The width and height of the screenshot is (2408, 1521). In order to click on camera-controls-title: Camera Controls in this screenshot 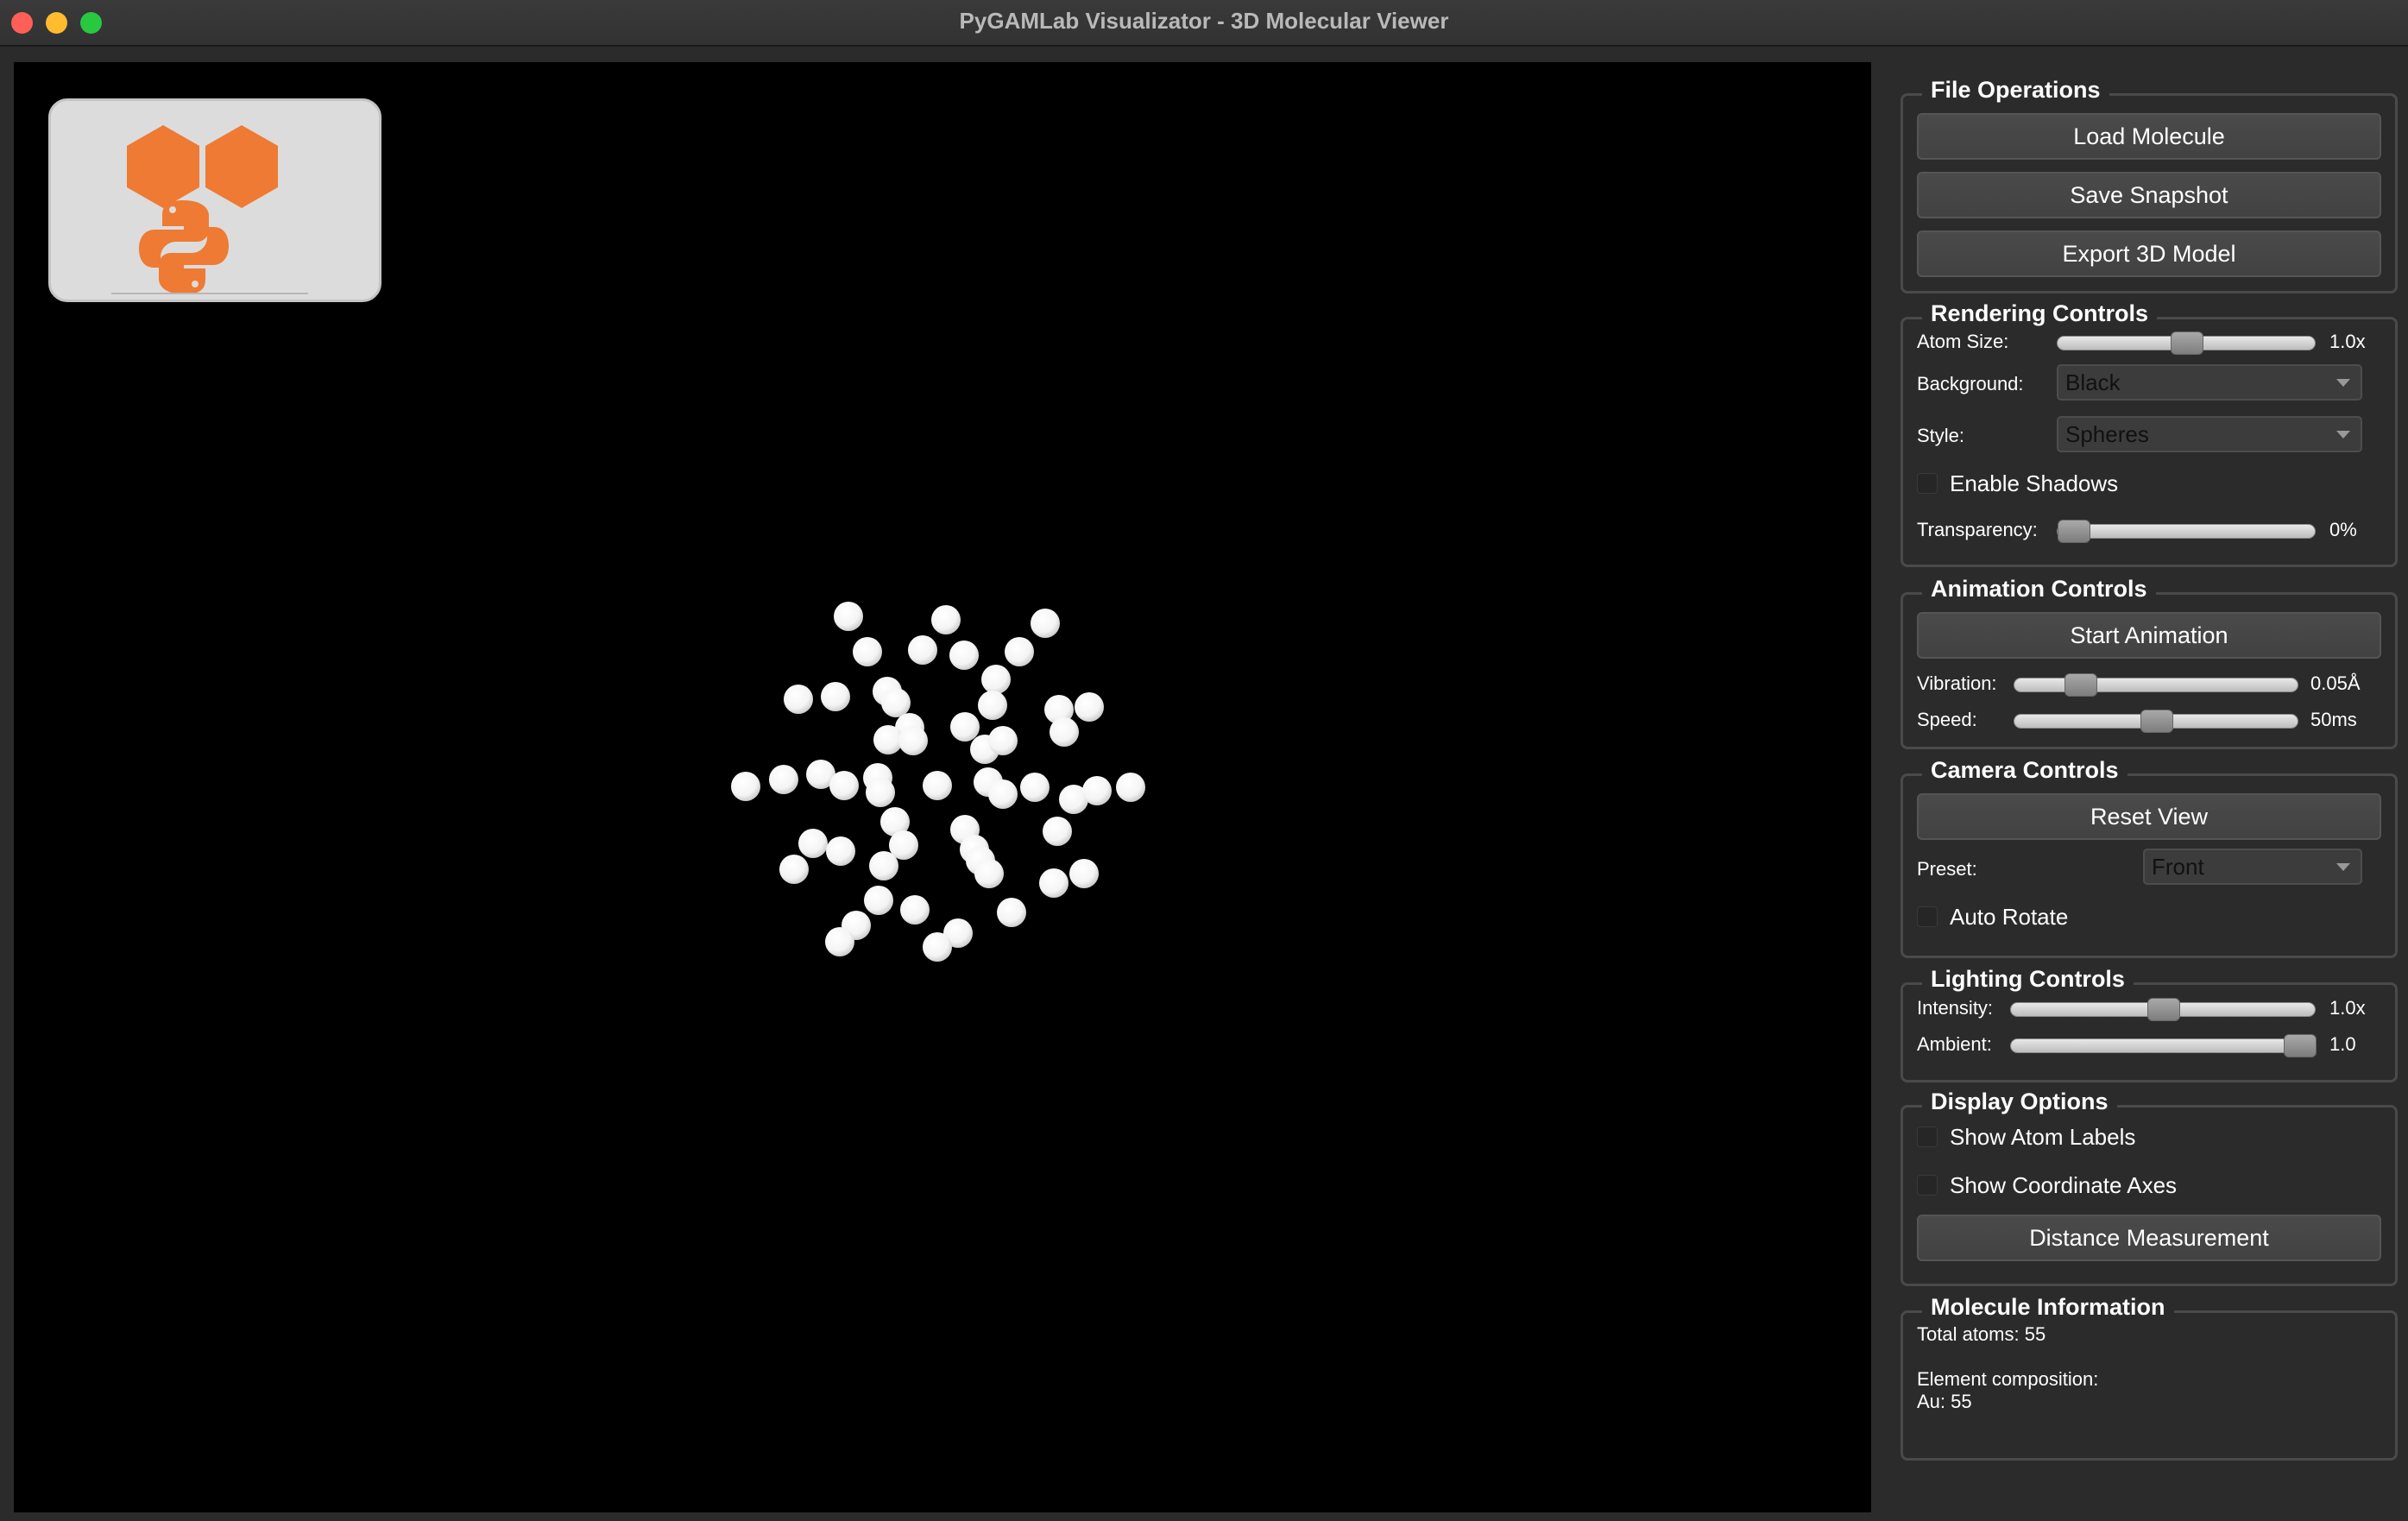, I will do `click(2024, 771)`.